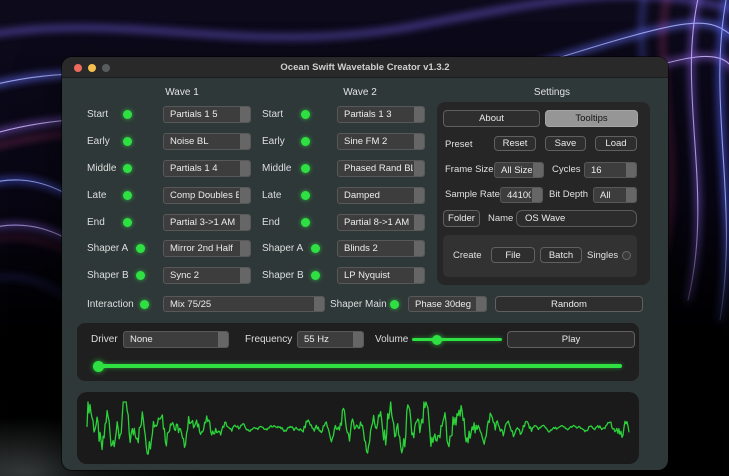 This screenshot has width=729, height=476. What do you see at coordinates (377, 222) in the screenshot?
I see `dropdown-value: Partial 8->1 AM` at bounding box center [377, 222].